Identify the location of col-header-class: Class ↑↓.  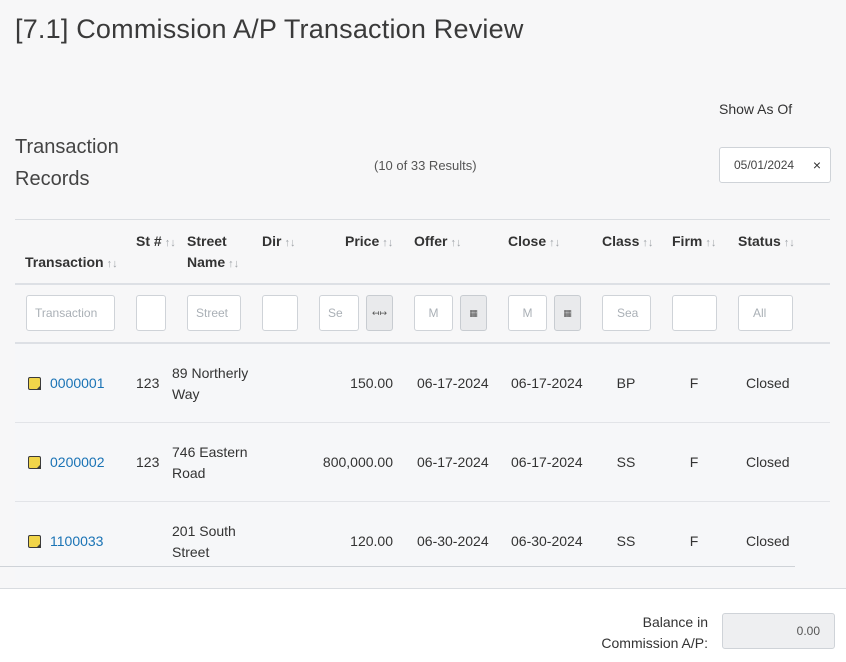
(627, 242).